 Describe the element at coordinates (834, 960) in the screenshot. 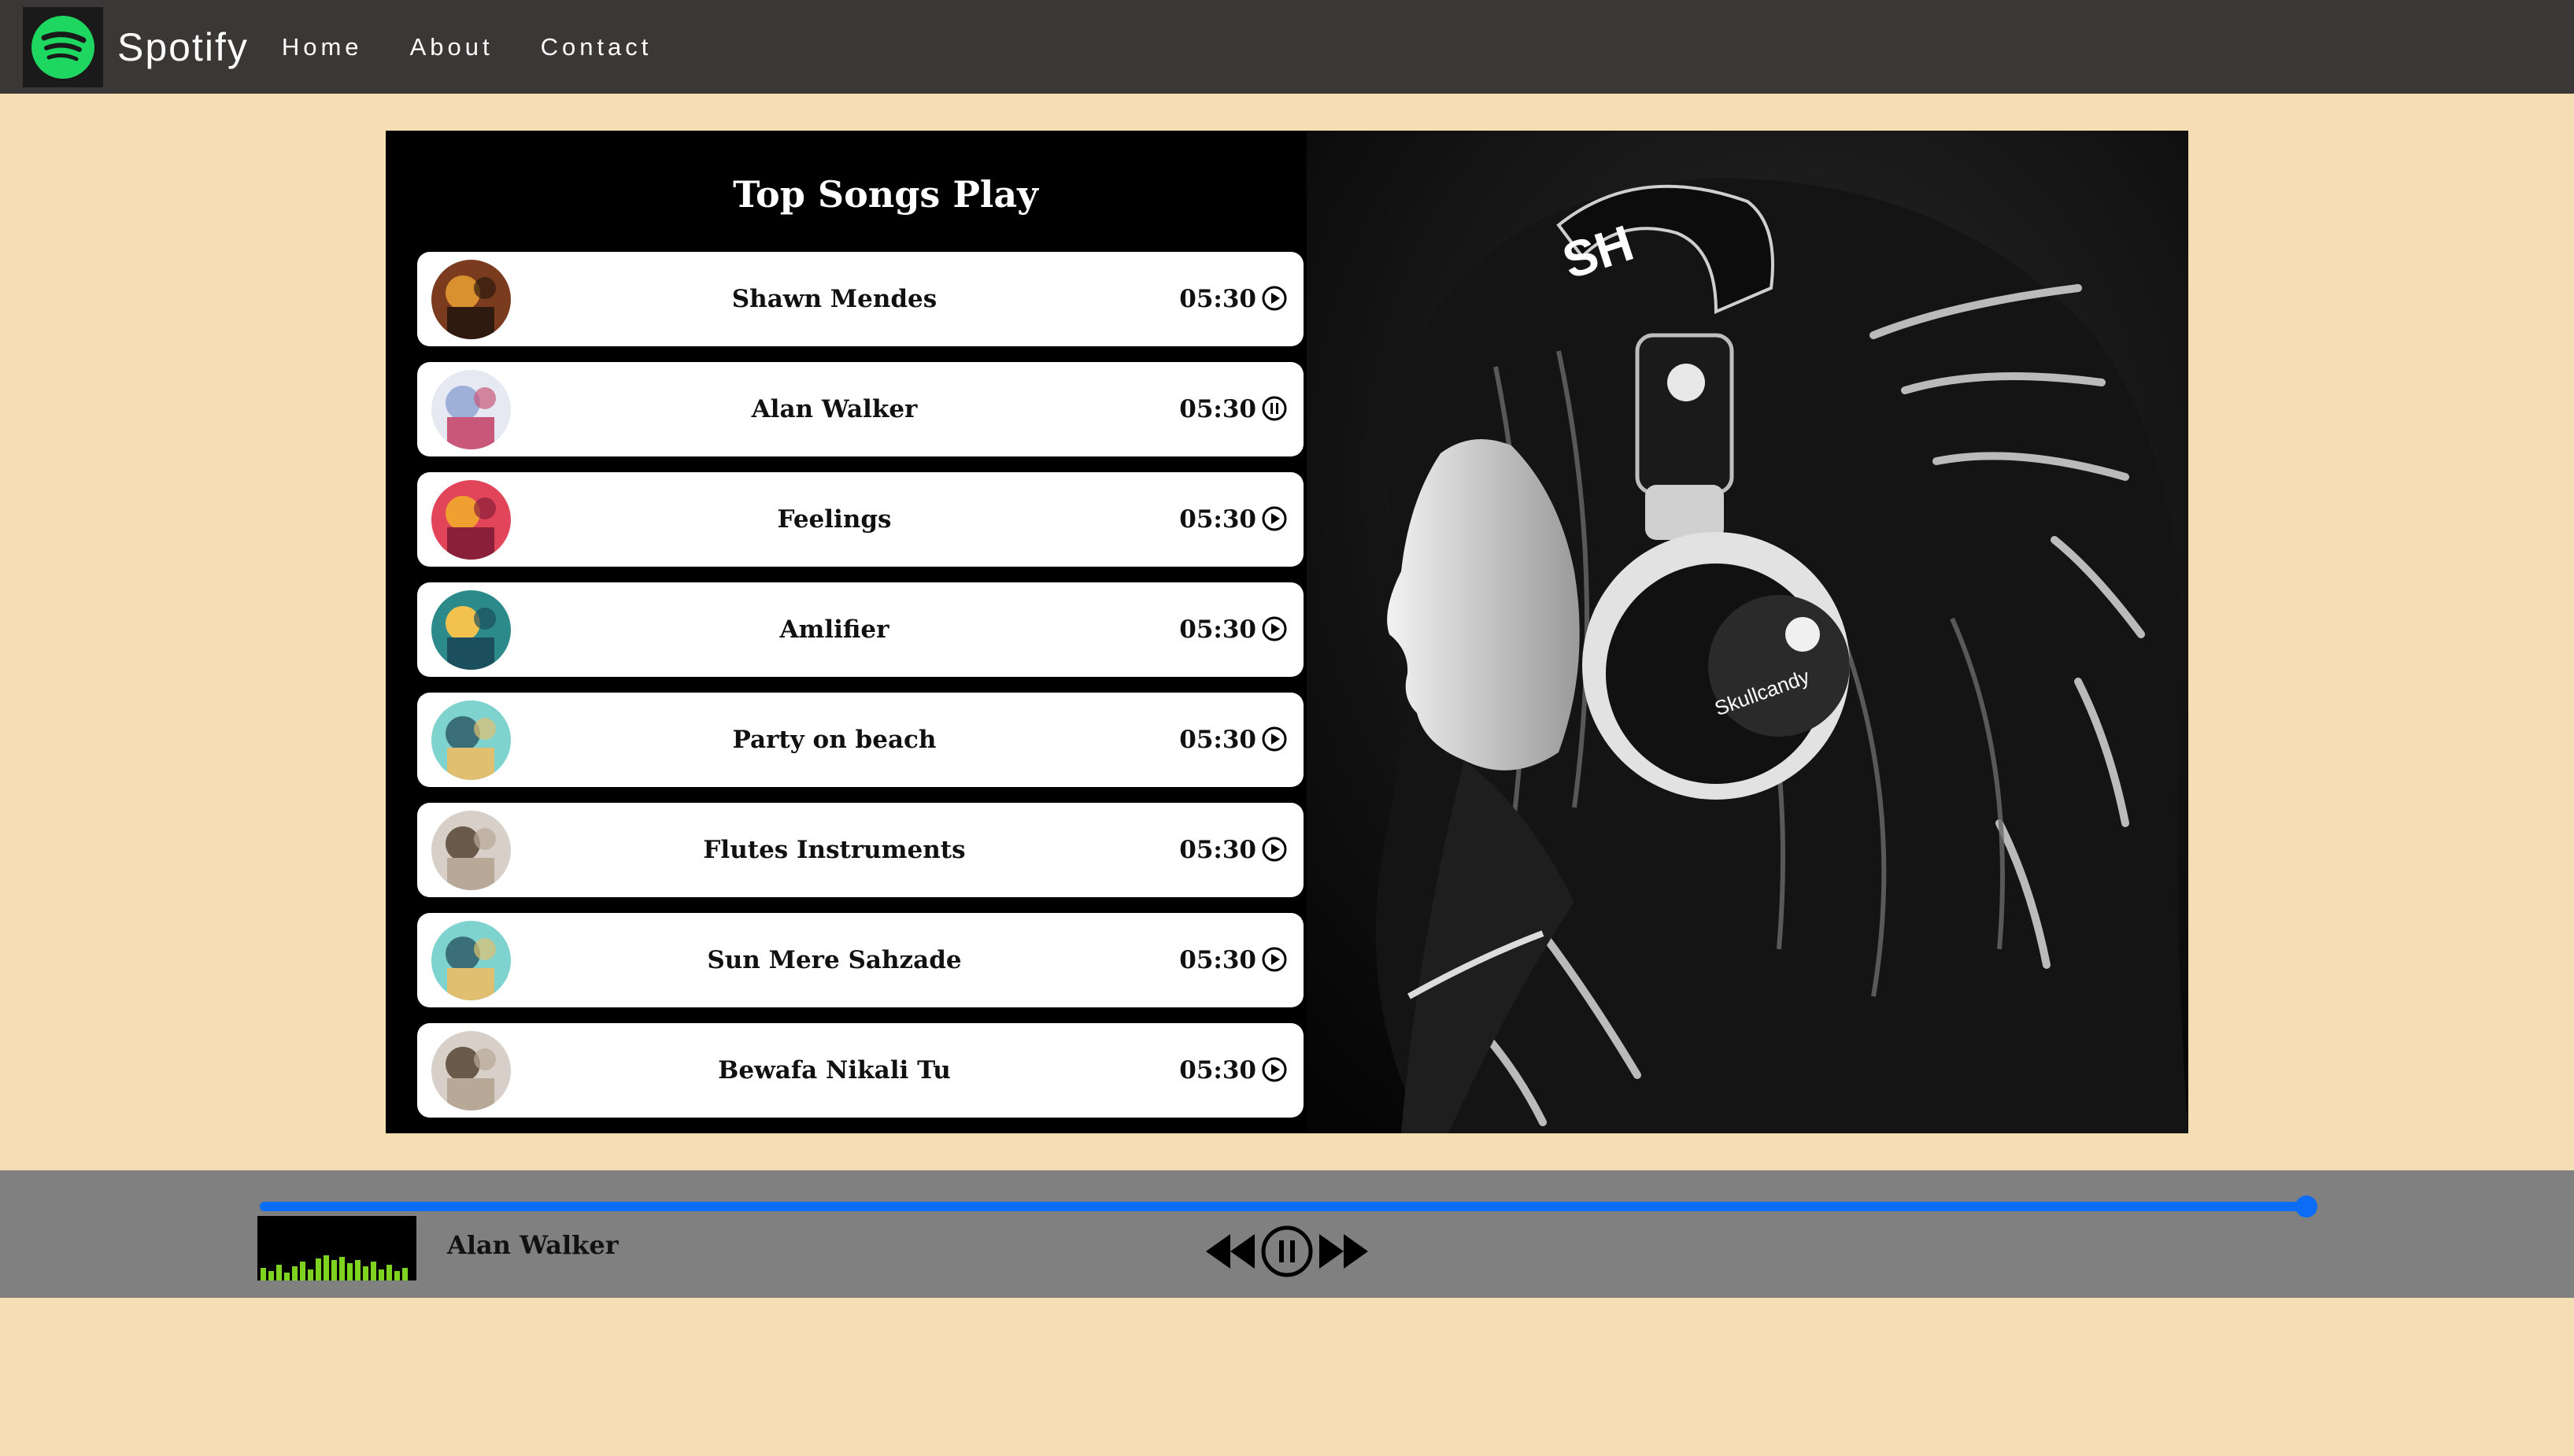

I see `song-name: Sun Mere Sahzade` at that location.